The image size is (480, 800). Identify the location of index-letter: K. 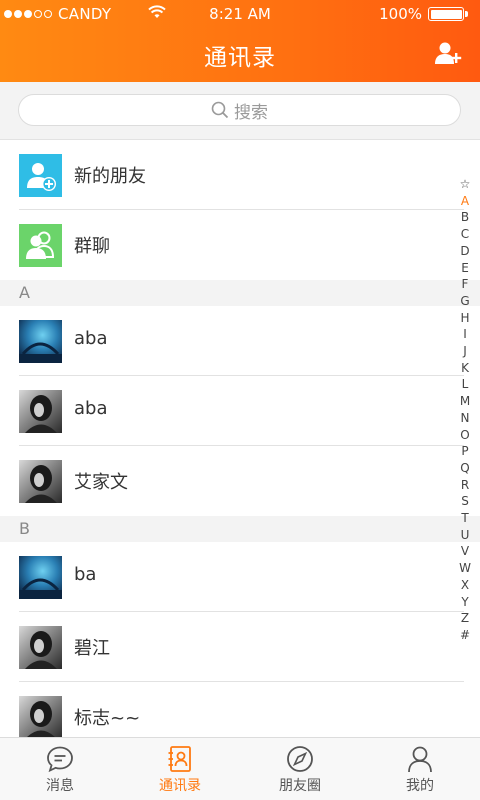
(465, 368).